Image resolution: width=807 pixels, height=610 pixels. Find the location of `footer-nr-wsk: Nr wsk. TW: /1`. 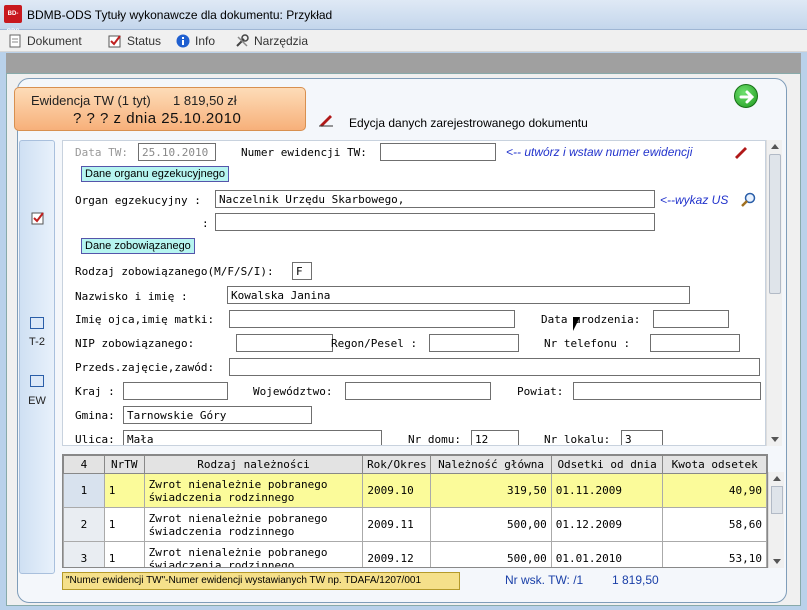

footer-nr-wsk: Nr wsk. TW: /1 is located at coordinates (544, 580).